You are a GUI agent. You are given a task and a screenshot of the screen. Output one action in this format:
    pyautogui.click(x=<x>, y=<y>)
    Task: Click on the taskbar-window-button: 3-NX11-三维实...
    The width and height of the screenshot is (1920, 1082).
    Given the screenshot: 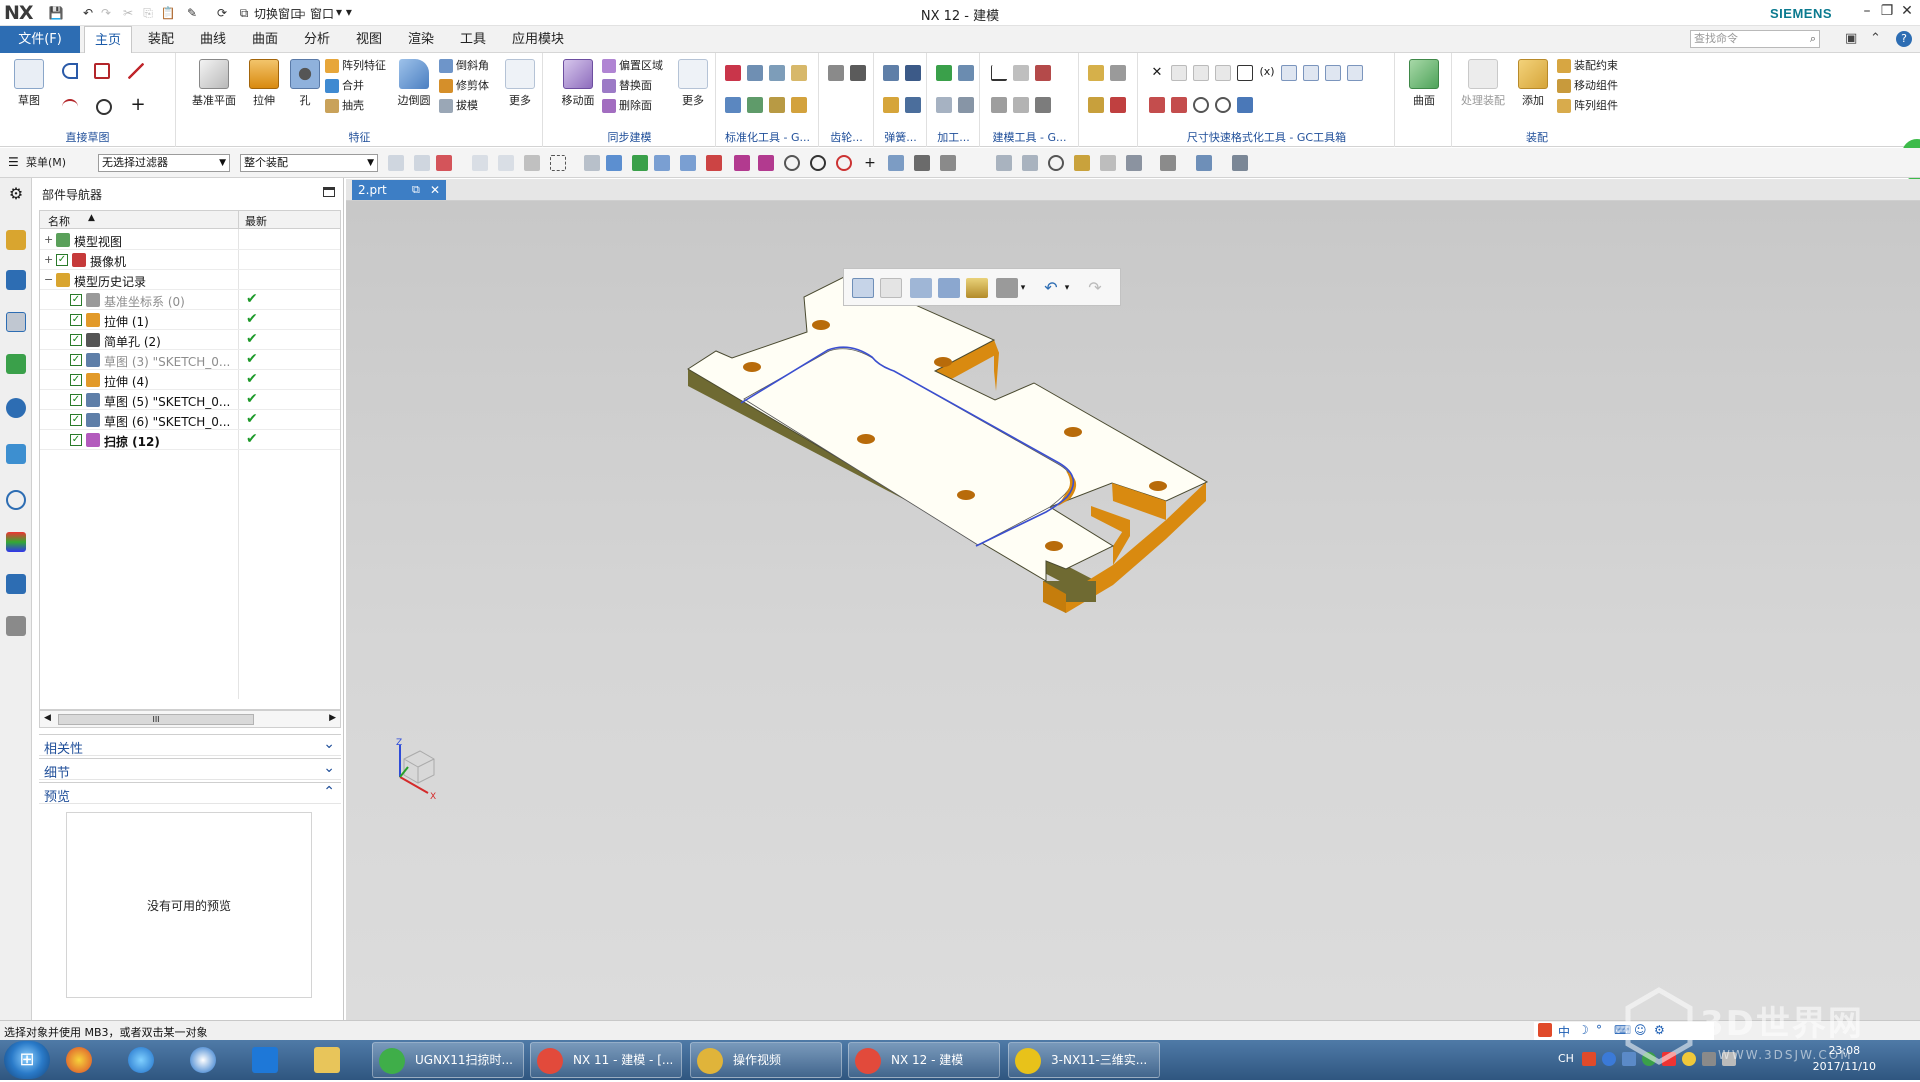 What is the action you would take?
    pyautogui.click(x=1084, y=1060)
    